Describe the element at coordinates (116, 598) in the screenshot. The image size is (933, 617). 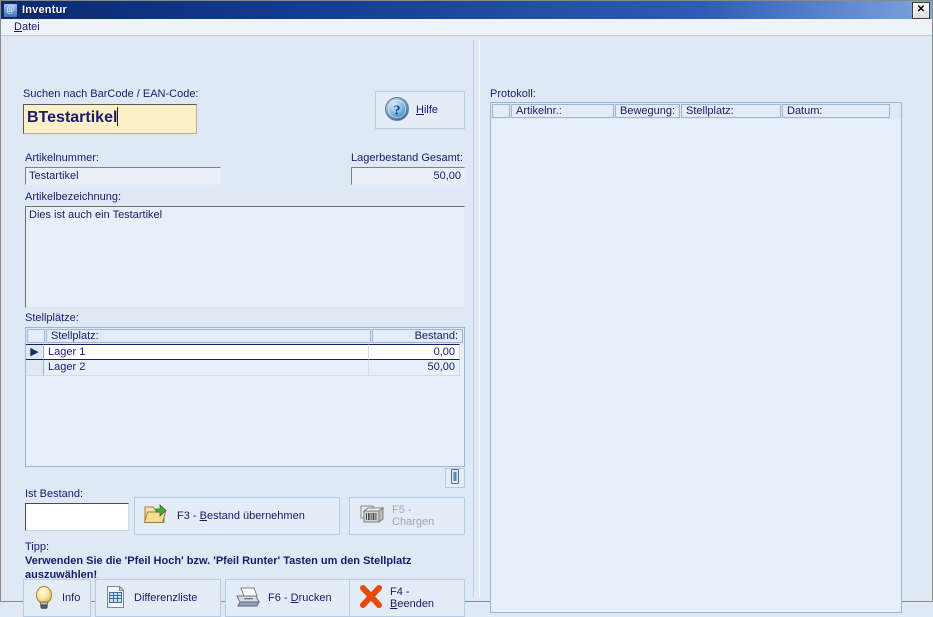
I see `document-table-icon` at that location.